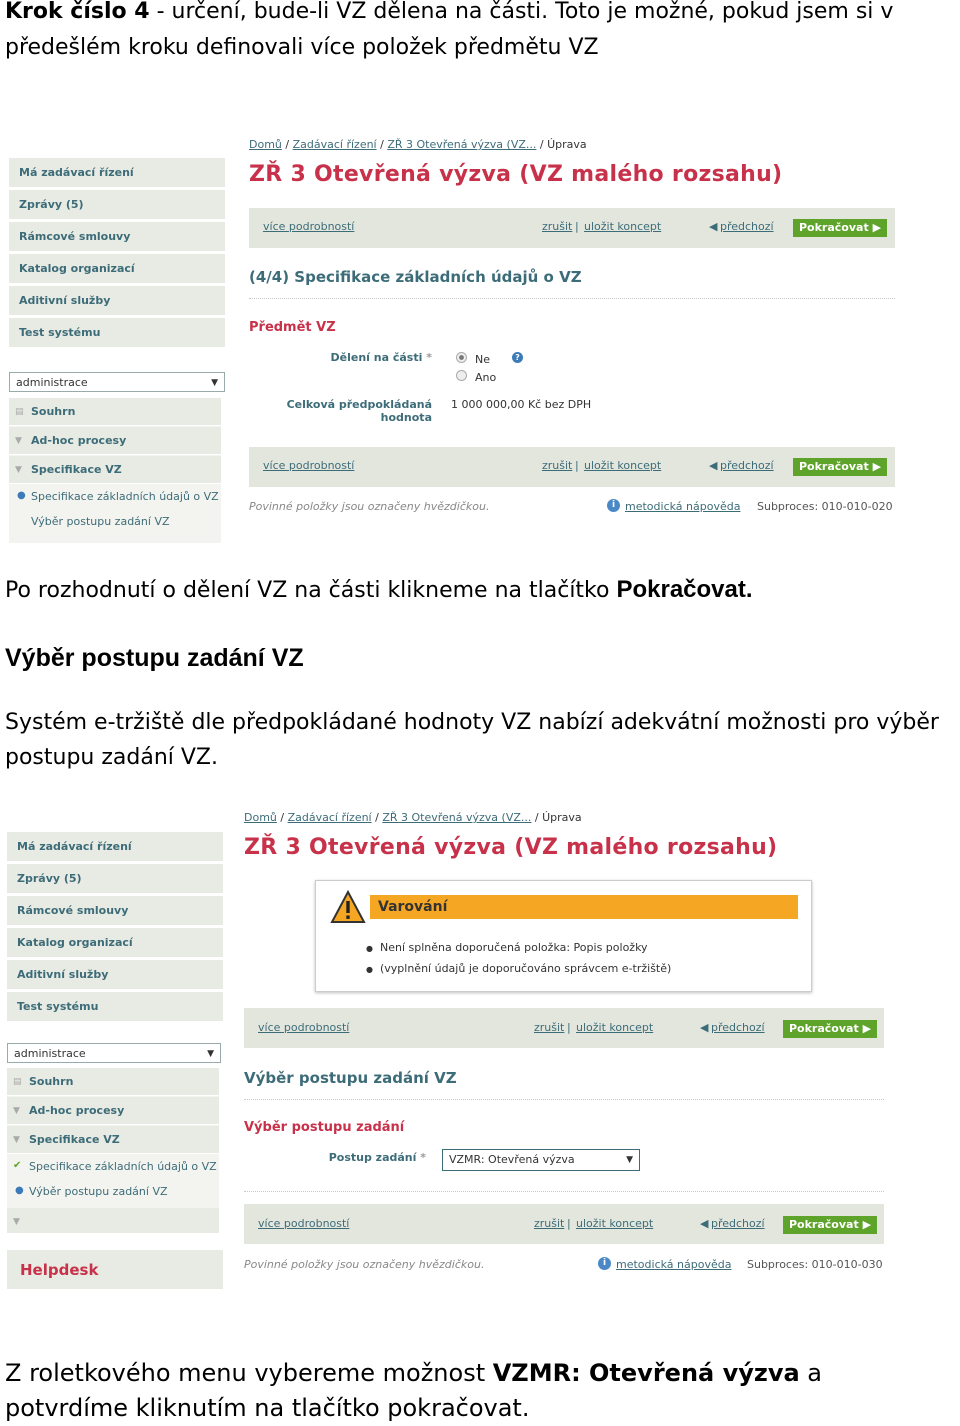 The height and width of the screenshot is (1426, 960). What do you see at coordinates (350, 1078) in the screenshot?
I see `section-title: Výběr postupu zadání VZ` at bounding box center [350, 1078].